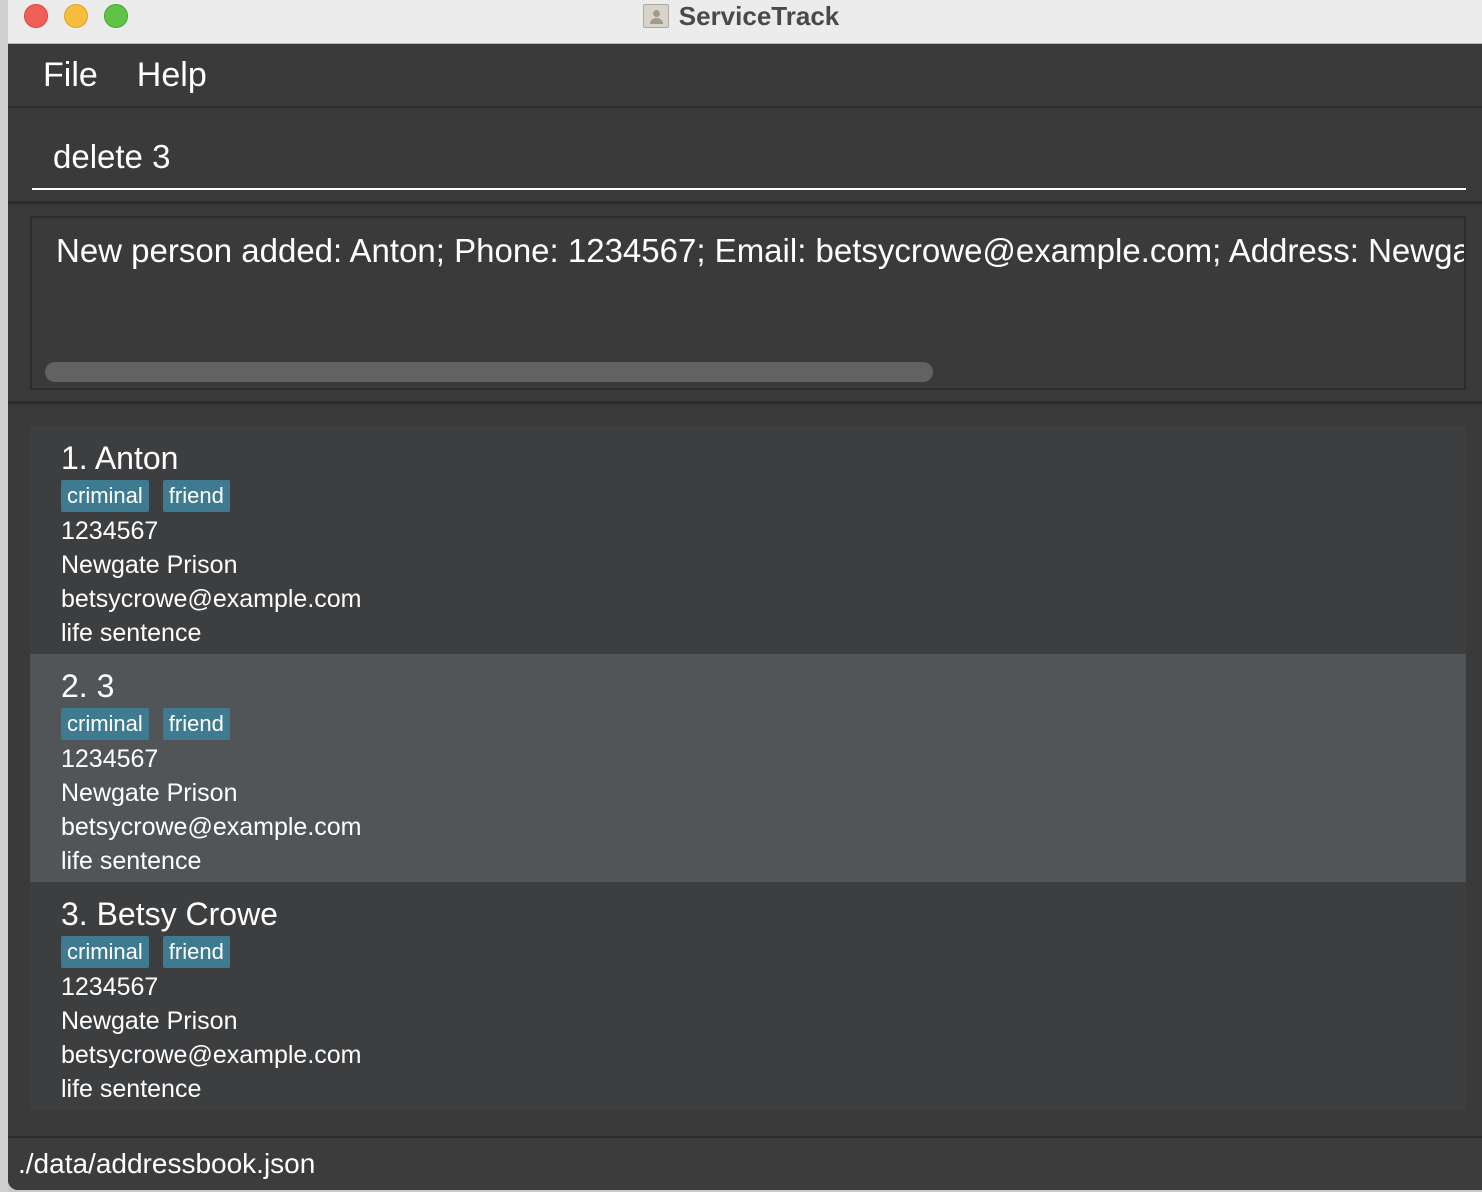  Describe the element at coordinates (759, 15) in the screenshot. I see `window-title: ServiceTrack` at that location.